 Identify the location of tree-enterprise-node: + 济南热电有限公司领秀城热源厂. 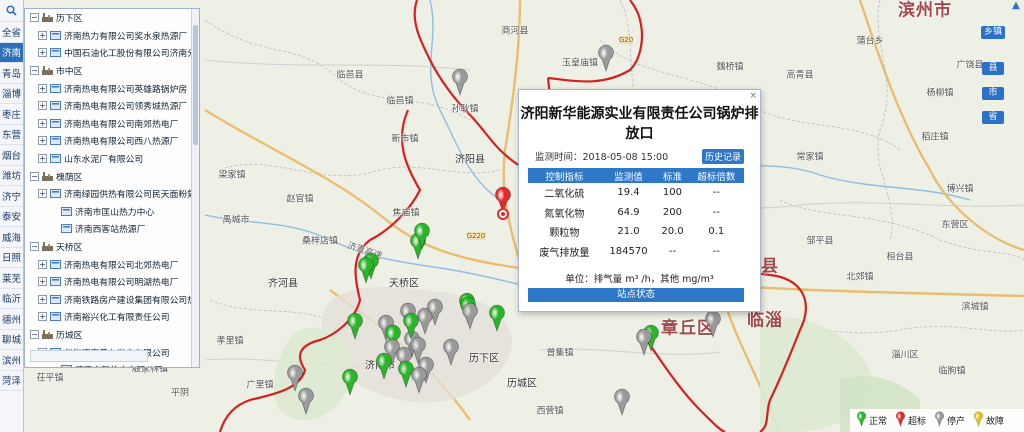
(112, 106).